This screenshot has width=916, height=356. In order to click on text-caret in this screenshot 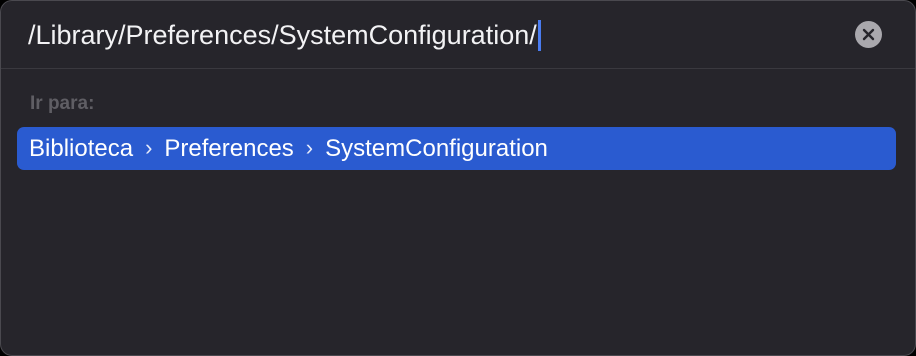, I will do `click(539, 35)`.